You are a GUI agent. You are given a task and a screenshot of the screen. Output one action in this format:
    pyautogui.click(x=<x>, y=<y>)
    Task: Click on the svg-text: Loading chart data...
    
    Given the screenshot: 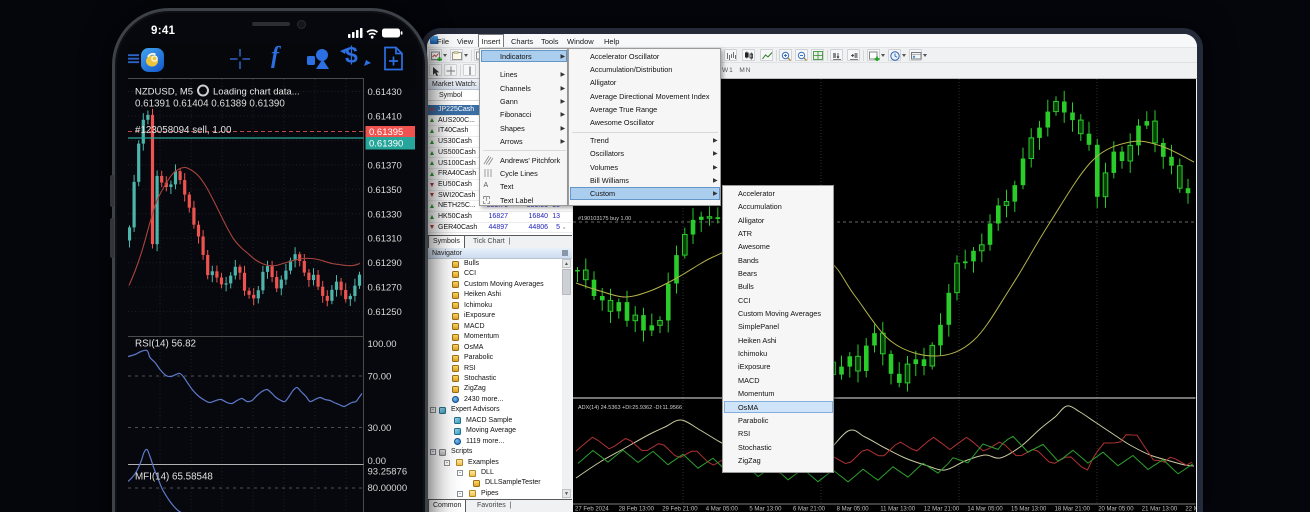 What is the action you would take?
    pyautogui.click(x=256, y=91)
    